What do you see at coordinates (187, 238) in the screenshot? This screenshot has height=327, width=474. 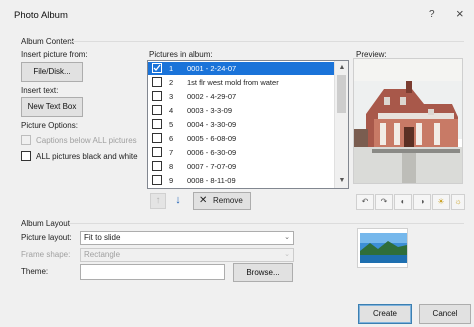 I see `picture-layout-select: Fit to slide ⌄` at bounding box center [187, 238].